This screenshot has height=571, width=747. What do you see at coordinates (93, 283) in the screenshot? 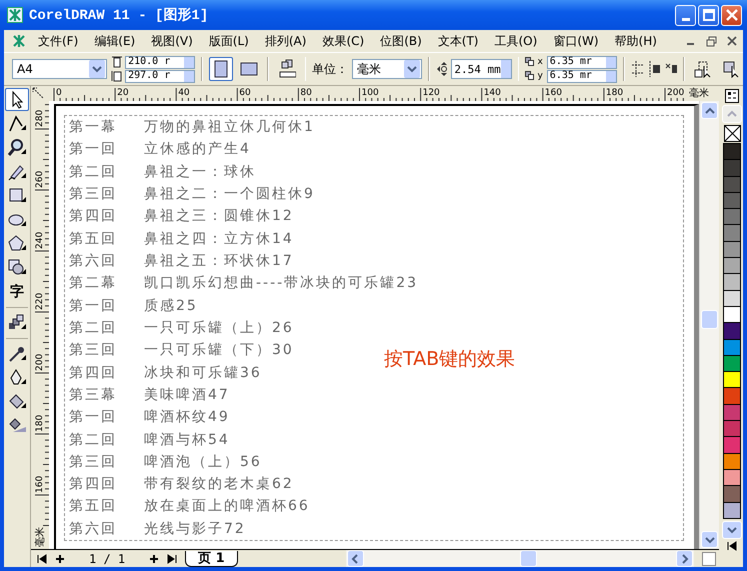
I see `chapter-label: 第二幕` at bounding box center [93, 283].